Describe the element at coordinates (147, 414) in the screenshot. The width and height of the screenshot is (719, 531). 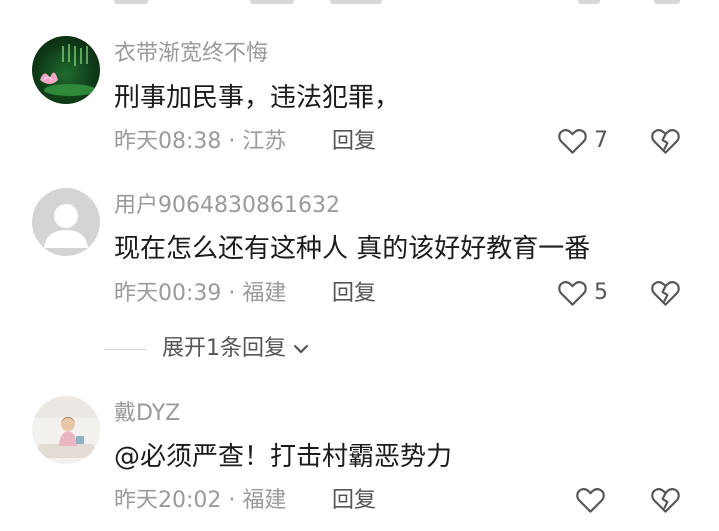
I see `comment-username: 戴DYZ` at that location.